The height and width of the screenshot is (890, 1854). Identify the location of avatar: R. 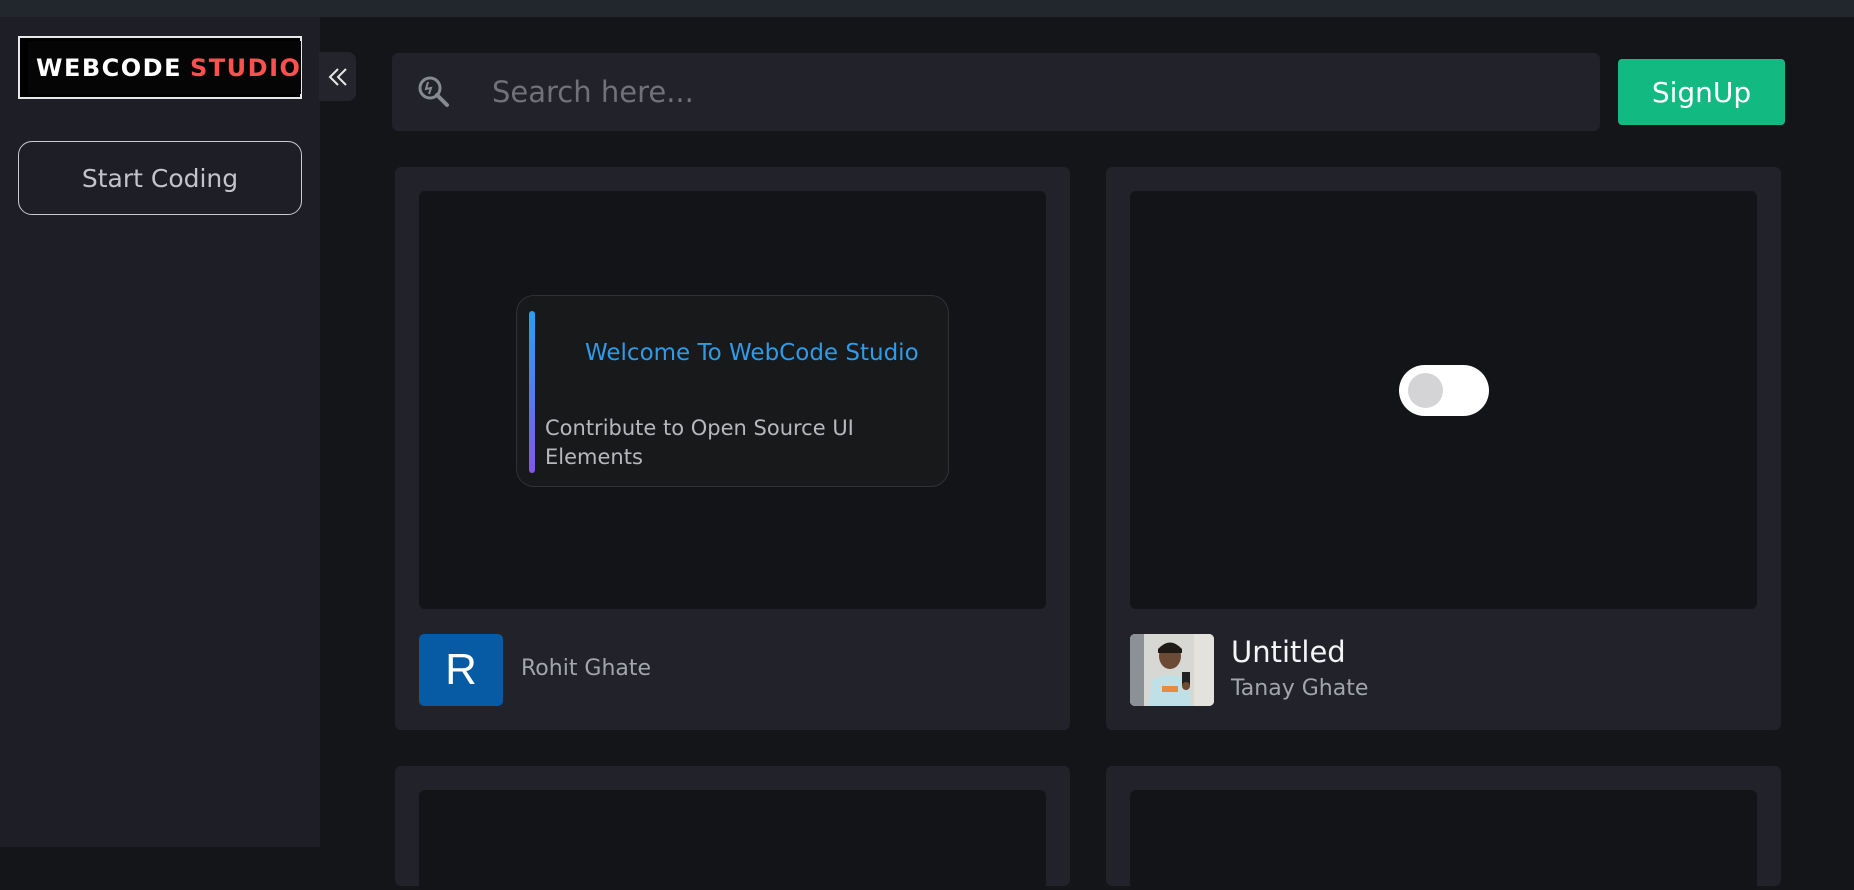
(461, 670).